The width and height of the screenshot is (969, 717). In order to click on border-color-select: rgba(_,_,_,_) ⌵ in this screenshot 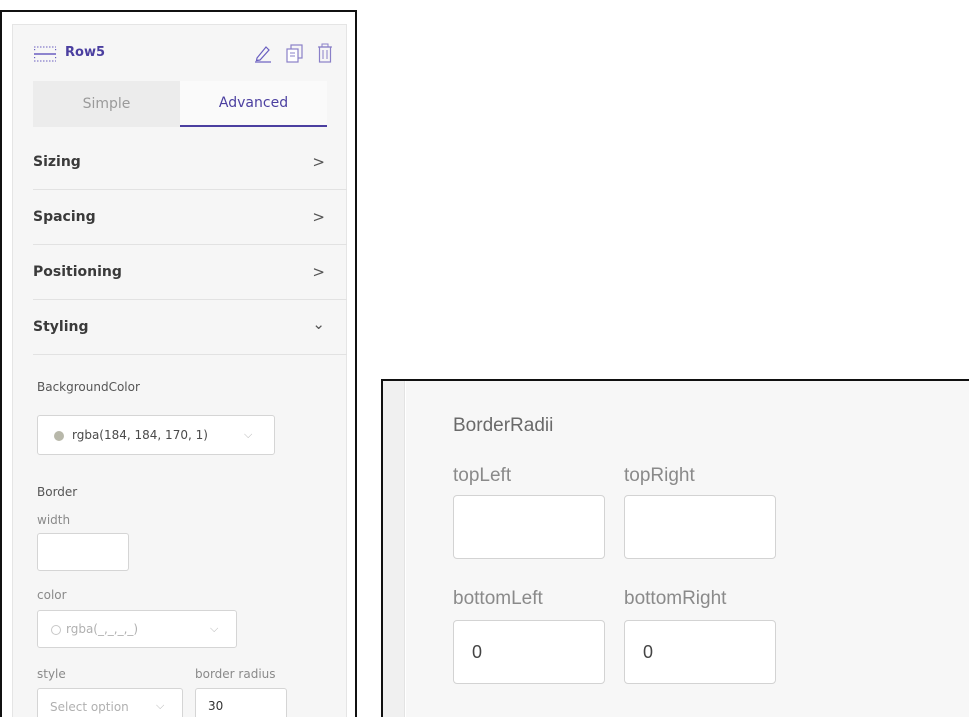, I will do `click(137, 629)`.